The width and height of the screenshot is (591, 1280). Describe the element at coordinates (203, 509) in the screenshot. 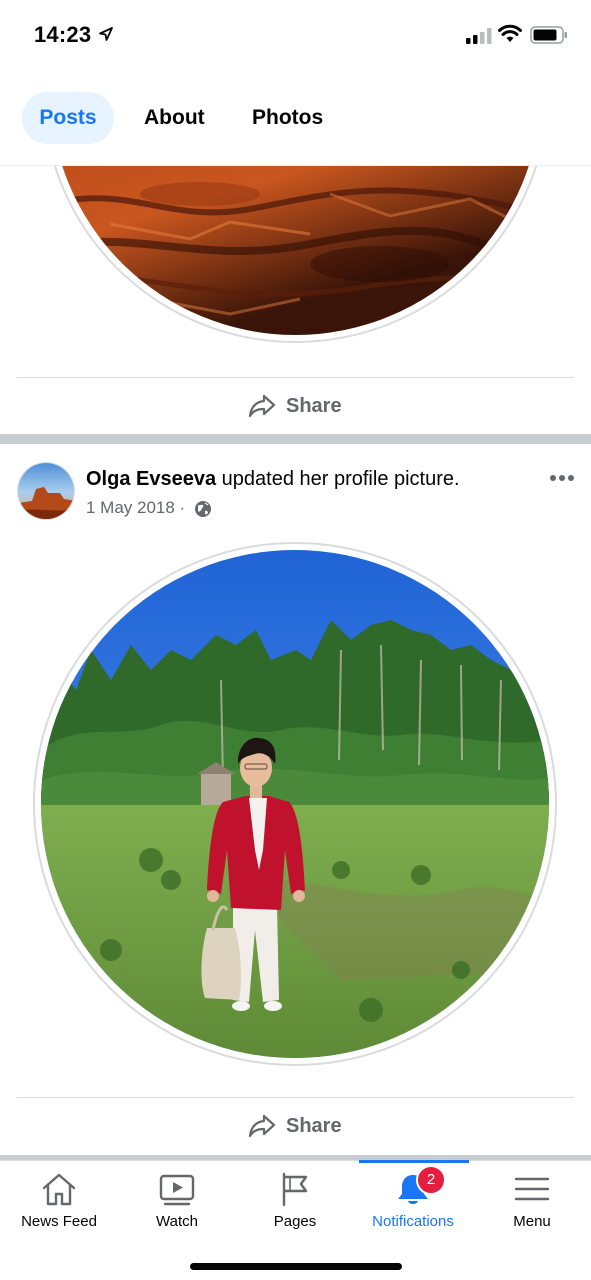

I see `globe-icon` at that location.